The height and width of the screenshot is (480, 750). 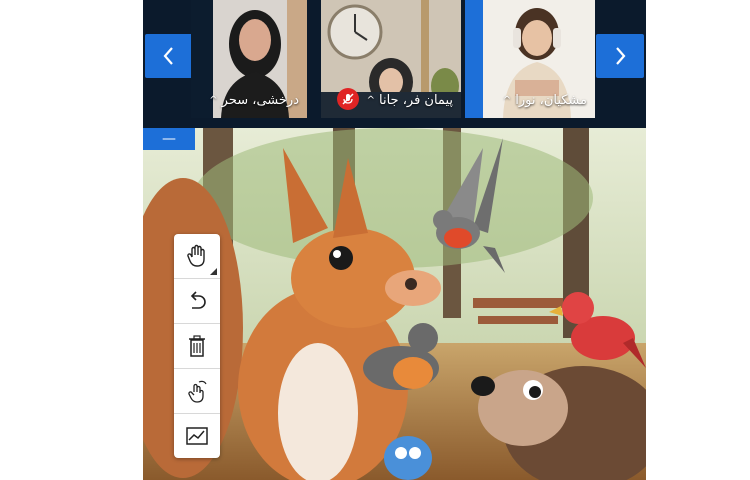 I want to click on hand-tool-button, so click(x=197, y=256).